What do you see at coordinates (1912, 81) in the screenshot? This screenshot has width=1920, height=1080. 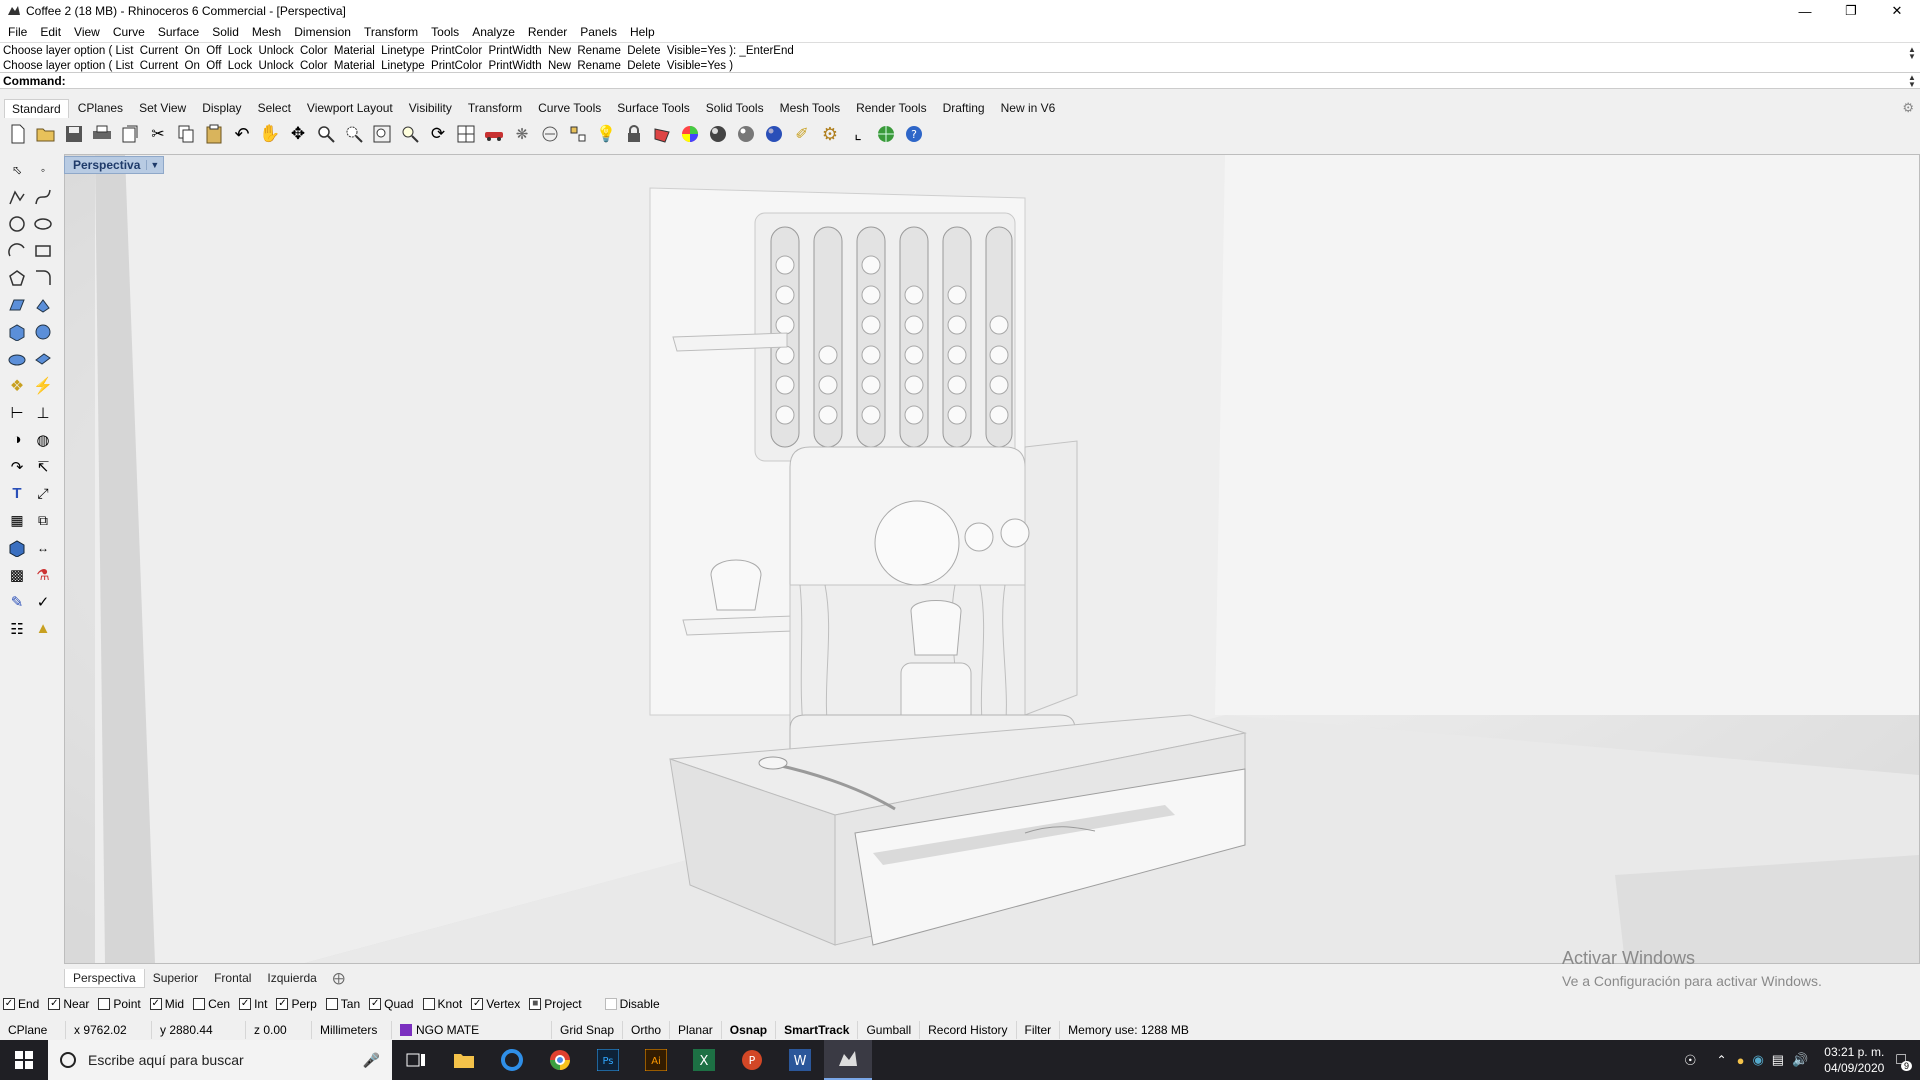 I see `command-scroll-icon: ▲ ▼` at bounding box center [1912, 81].